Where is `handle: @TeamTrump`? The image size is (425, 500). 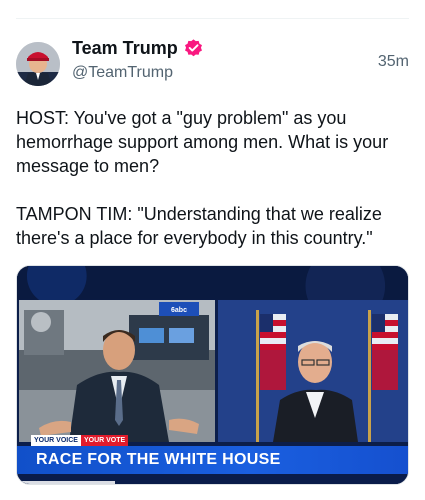
handle: @TeamTrump is located at coordinates (122, 73).